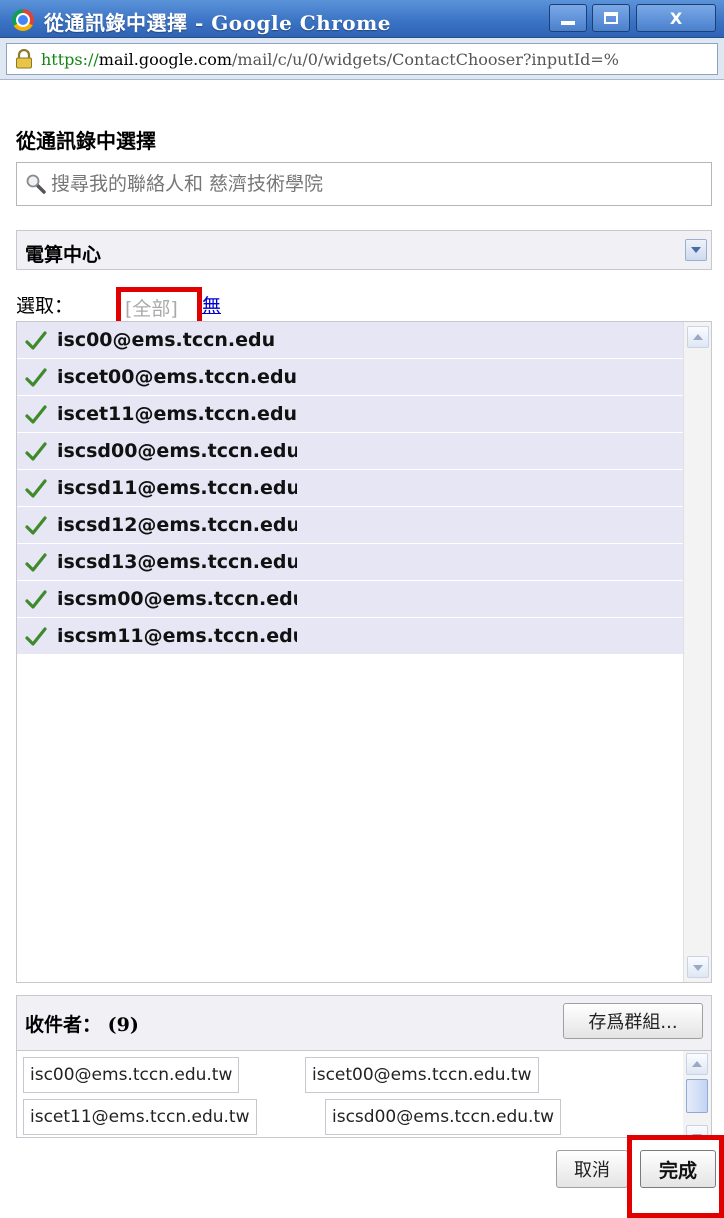  Describe the element at coordinates (350, 599) in the screenshot. I see `contact-row: iscsm00@ems.tccn.edu.tw` at that location.